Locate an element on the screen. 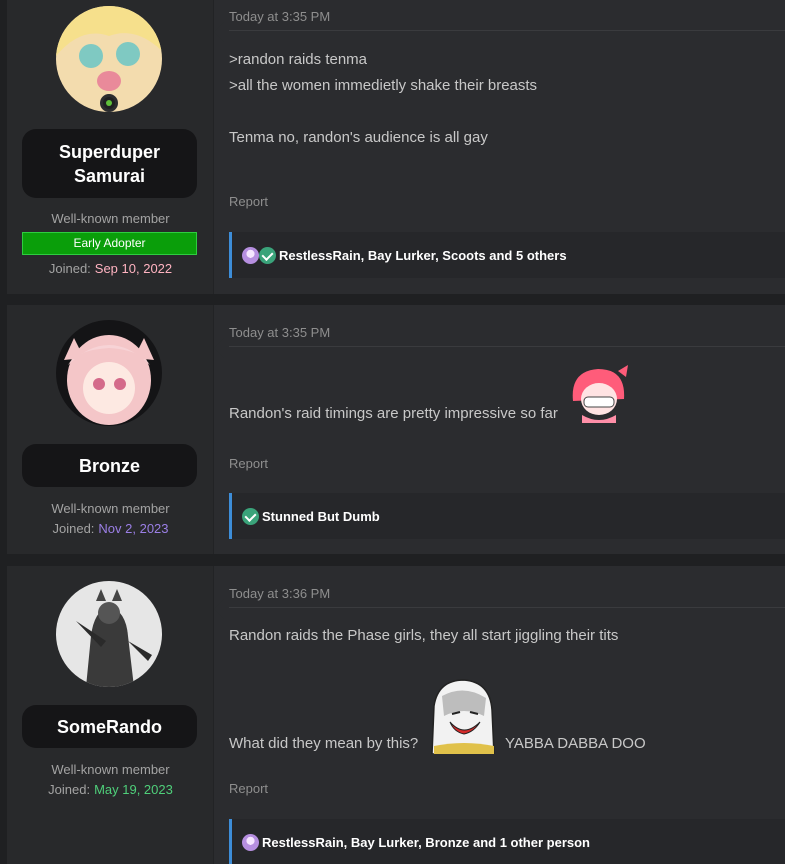 This screenshot has height=864, width=785. joined-info: Joined: May 19, 2023 is located at coordinates (110, 789).